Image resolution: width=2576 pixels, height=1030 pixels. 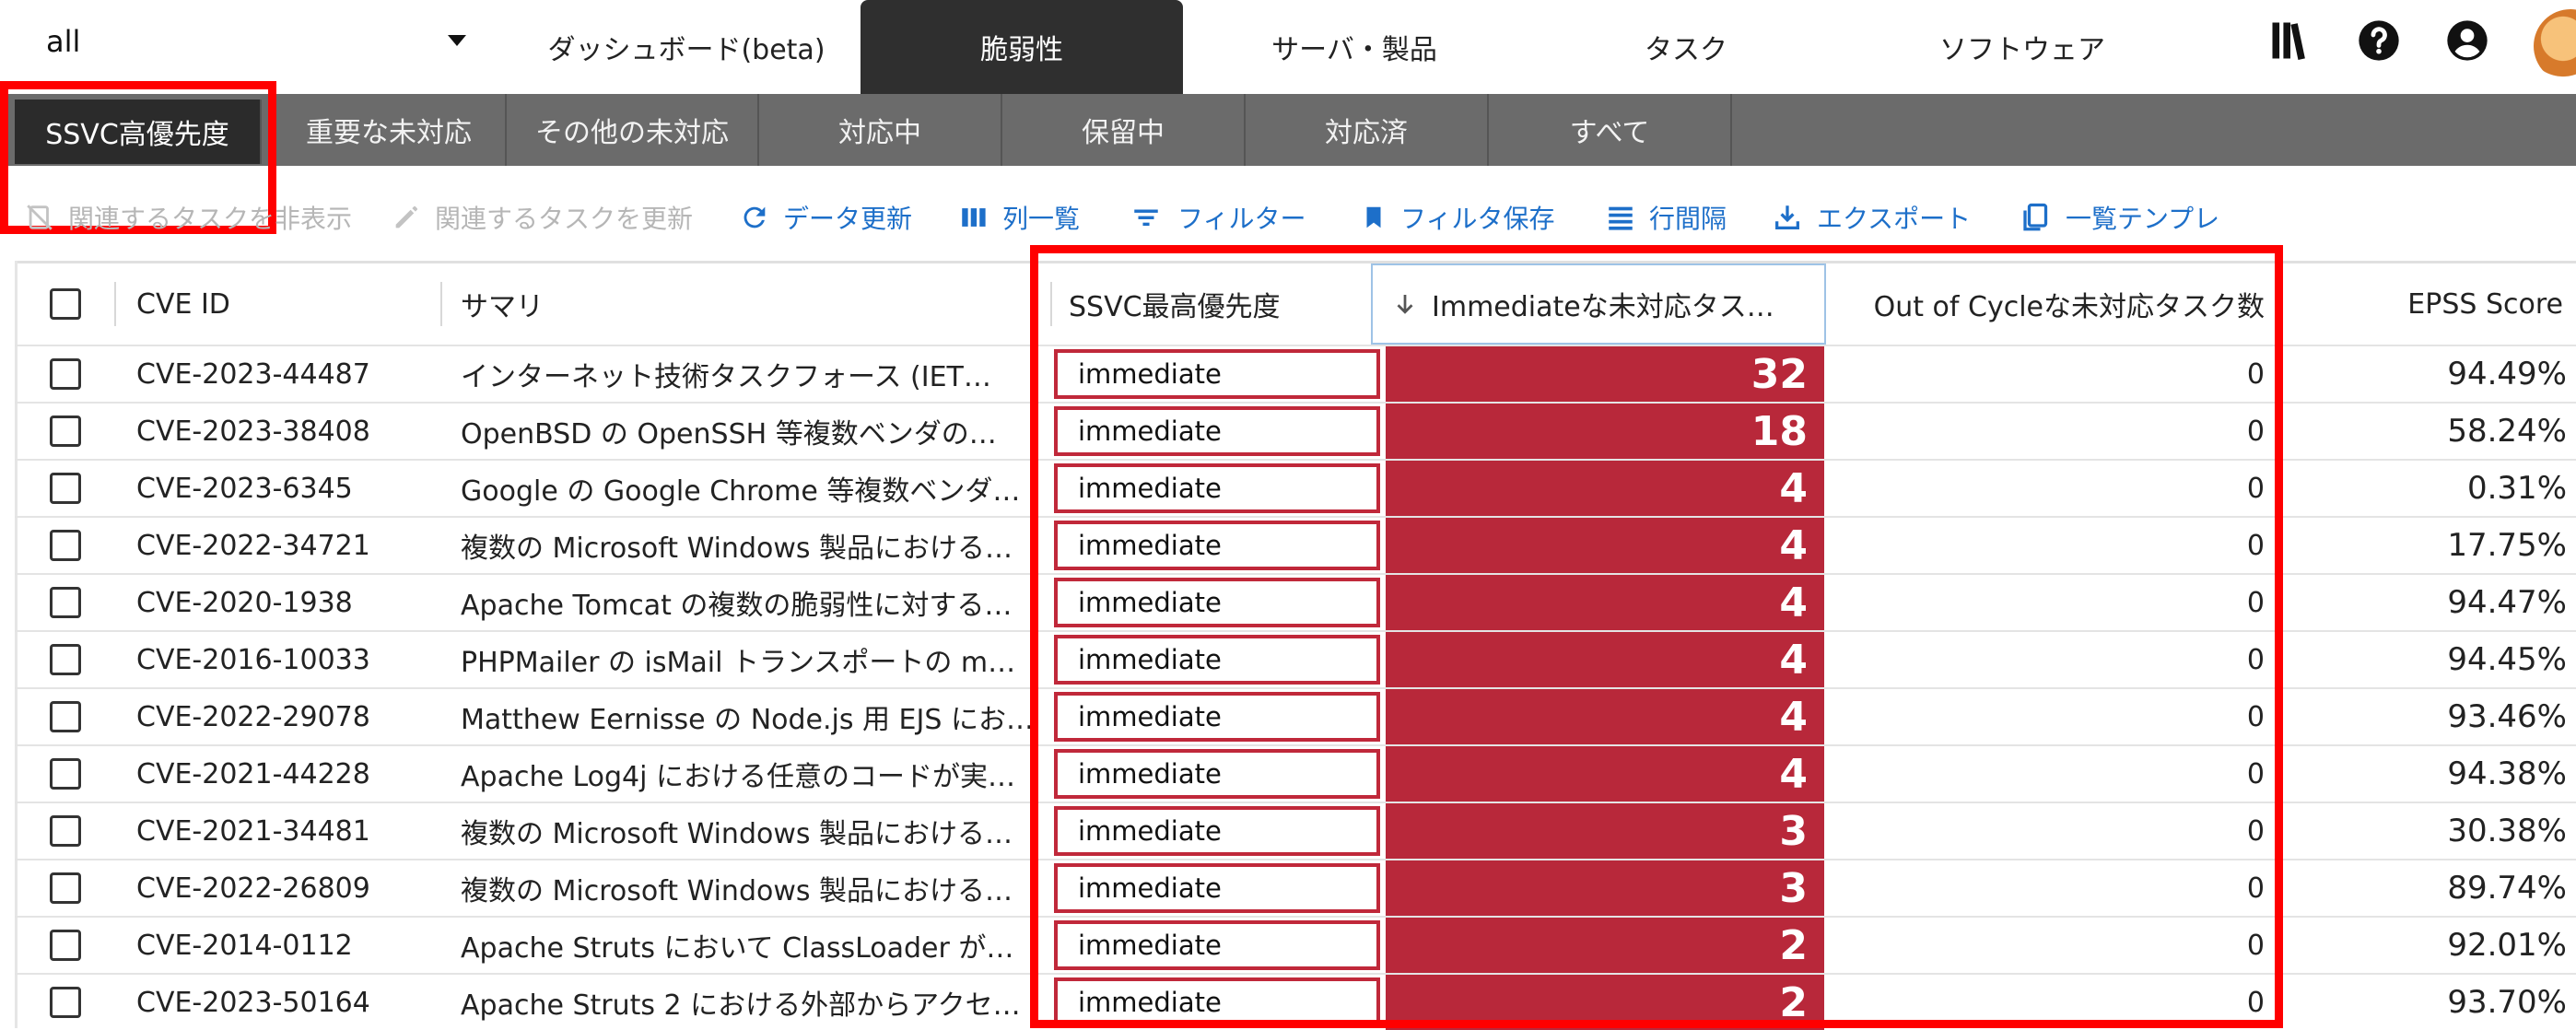 I want to click on epss-score-cell: 94.38%, so click(x=2507, y=773).